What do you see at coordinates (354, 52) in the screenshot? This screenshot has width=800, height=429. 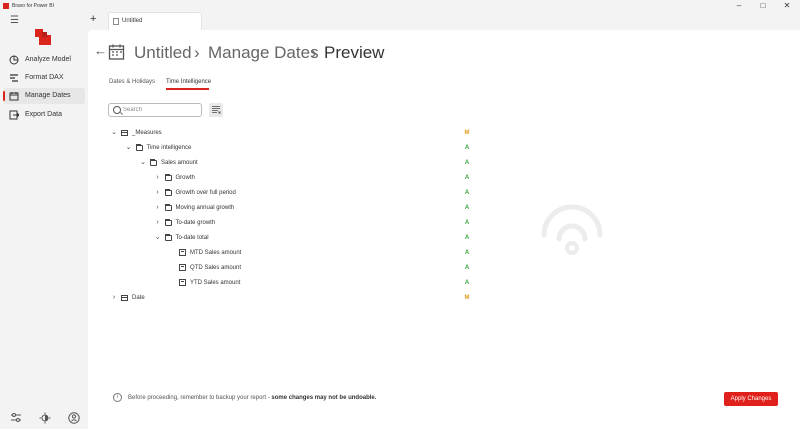 I see `page-title: Preview` at bounding box center [354, 52].